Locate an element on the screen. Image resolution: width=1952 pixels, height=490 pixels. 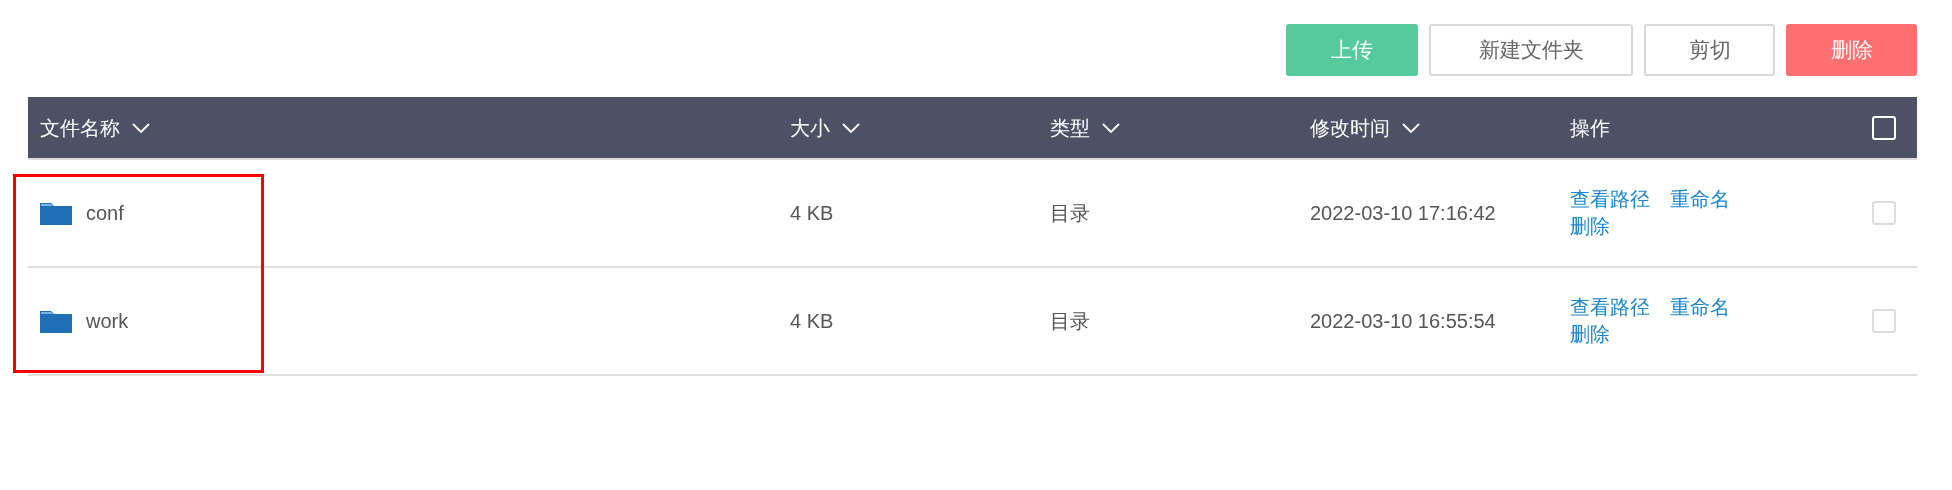
file-name: conf is located at coordinates (105, 213).